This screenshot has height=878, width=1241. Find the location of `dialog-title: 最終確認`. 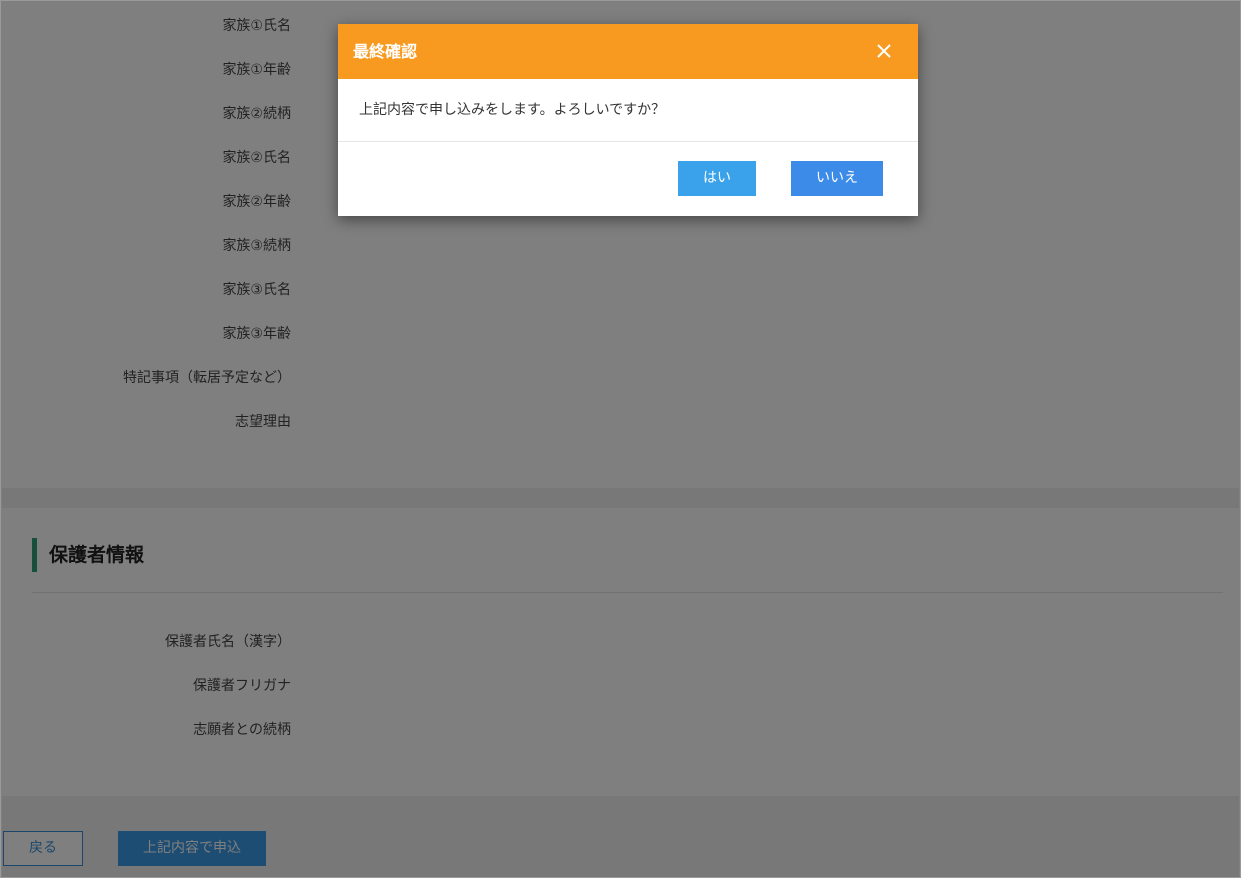

dialog-title: 最終確認 is located at coordinates (385, 51).